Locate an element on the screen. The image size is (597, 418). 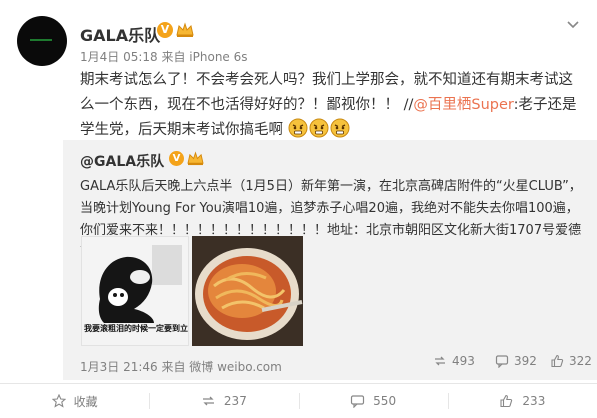
retweet-comment-action: 392 is located at coordinates (516, 361).